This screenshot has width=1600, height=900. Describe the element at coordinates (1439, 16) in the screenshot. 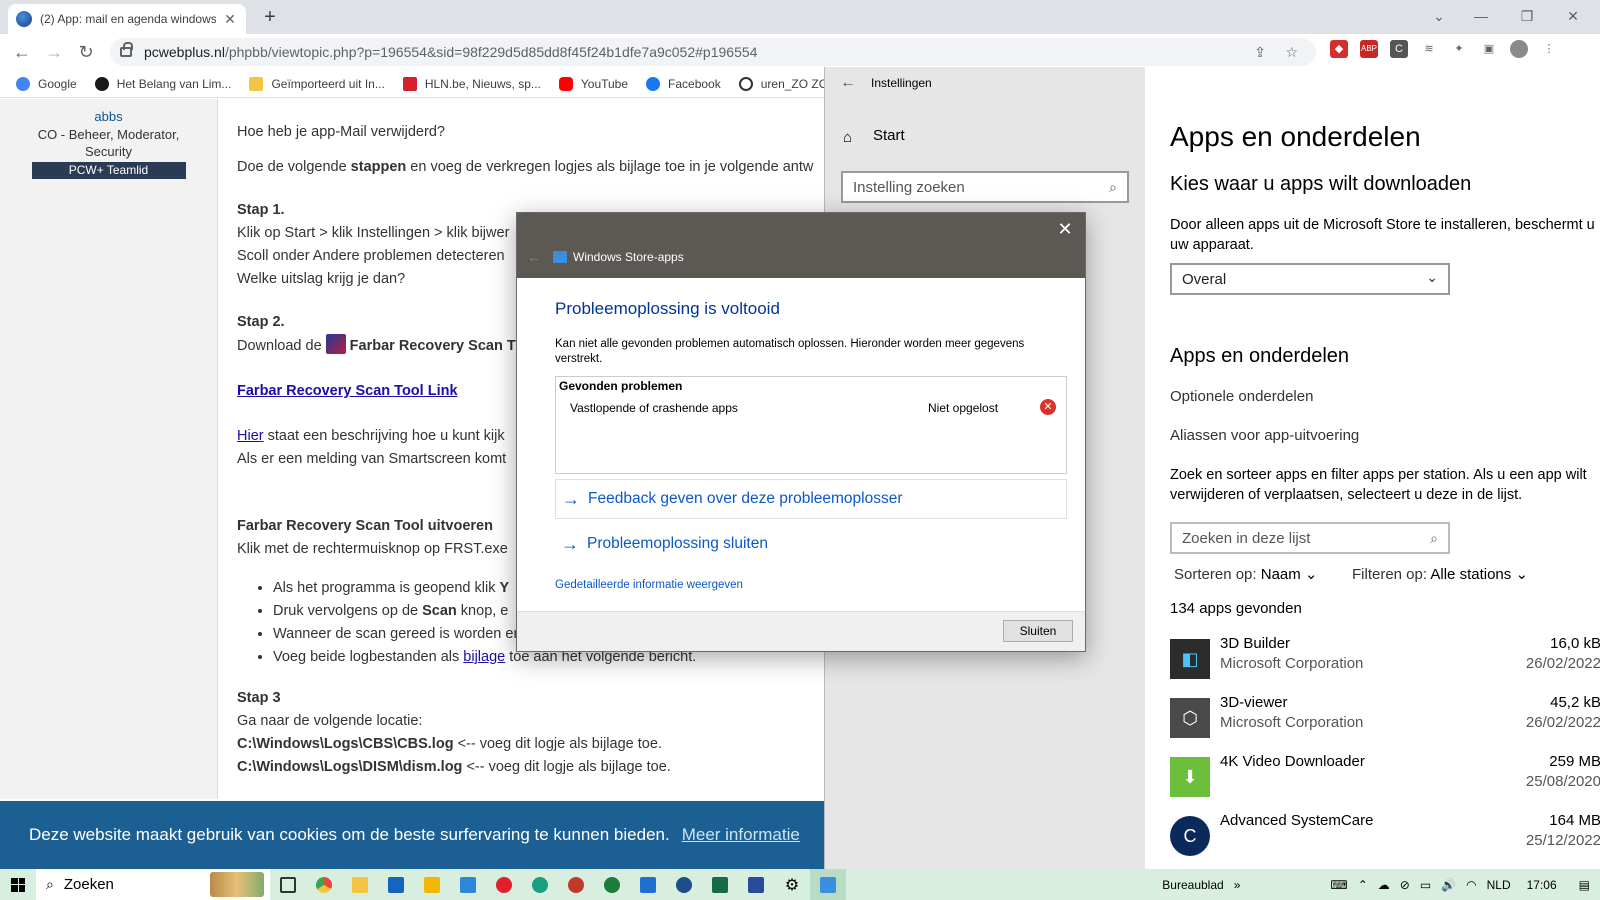

I see `tab-search-icon: ⌄` at that location.